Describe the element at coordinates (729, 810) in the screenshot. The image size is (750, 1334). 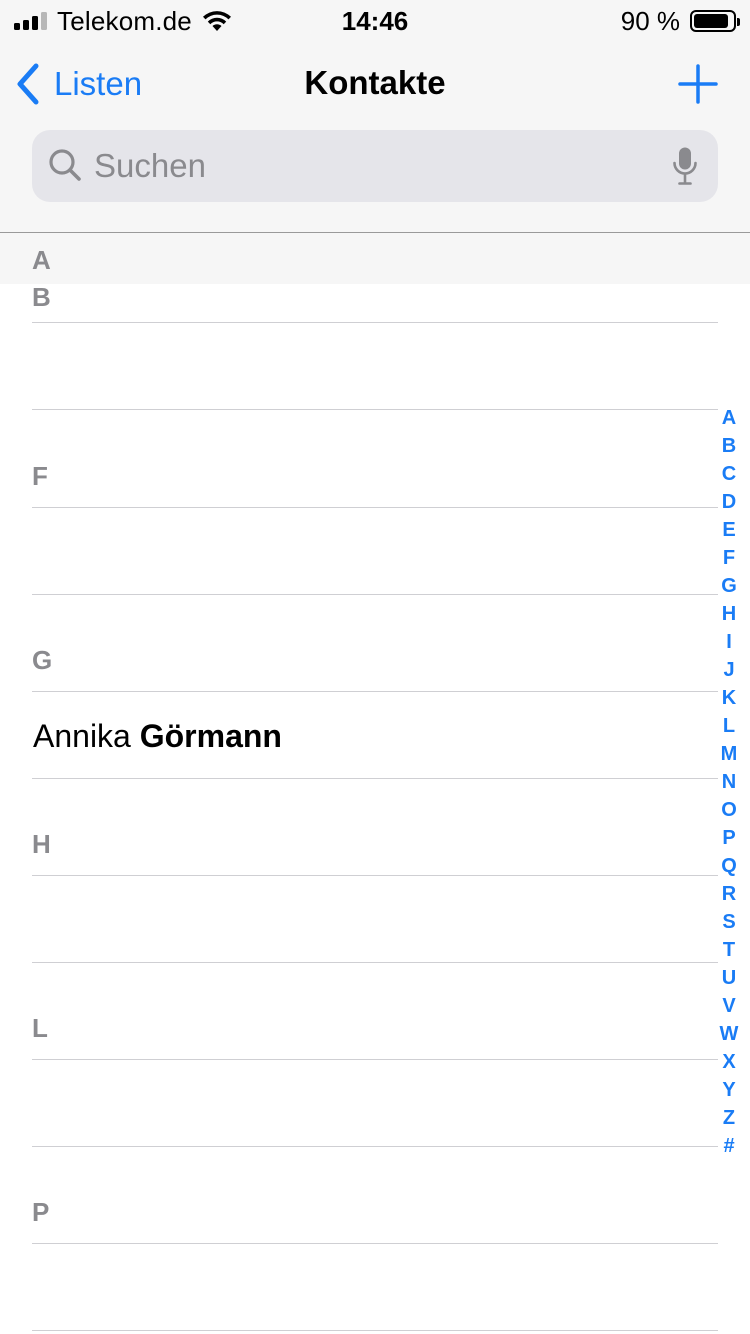
I see `index-letter: O` at that location.